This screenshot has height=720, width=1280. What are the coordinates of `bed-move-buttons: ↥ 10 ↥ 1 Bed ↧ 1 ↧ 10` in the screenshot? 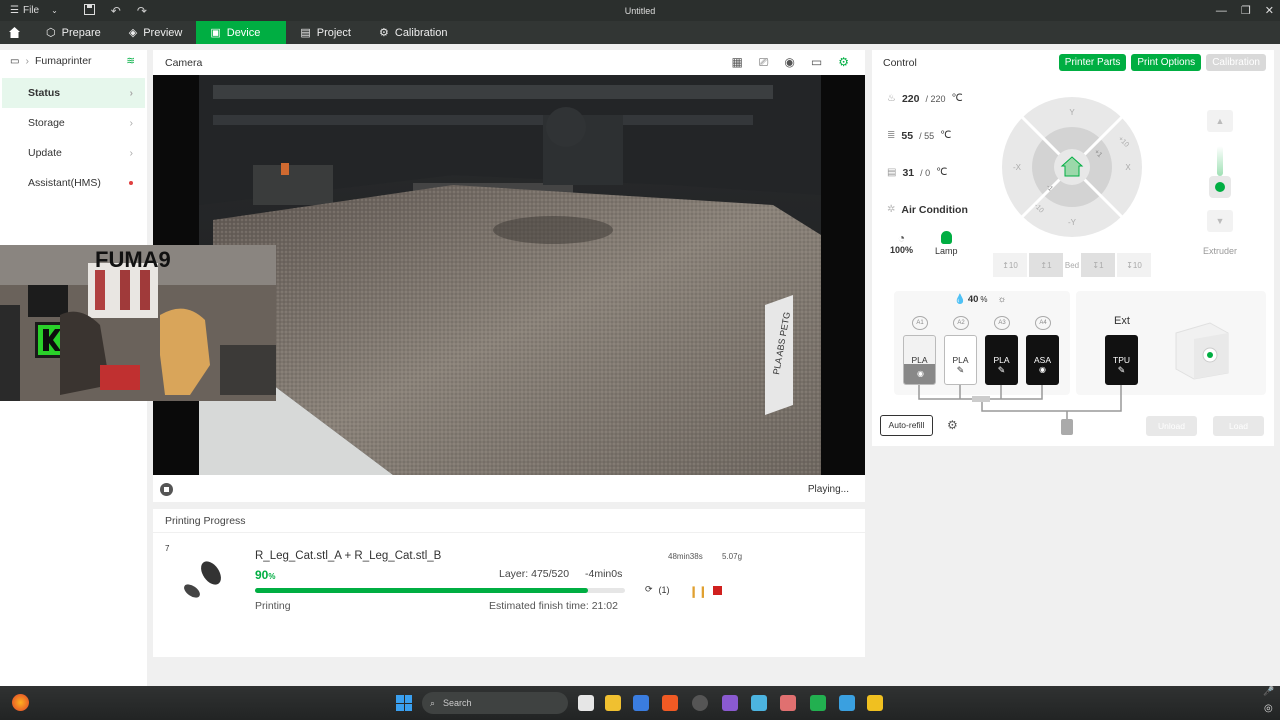 It's located at (1072, 265).